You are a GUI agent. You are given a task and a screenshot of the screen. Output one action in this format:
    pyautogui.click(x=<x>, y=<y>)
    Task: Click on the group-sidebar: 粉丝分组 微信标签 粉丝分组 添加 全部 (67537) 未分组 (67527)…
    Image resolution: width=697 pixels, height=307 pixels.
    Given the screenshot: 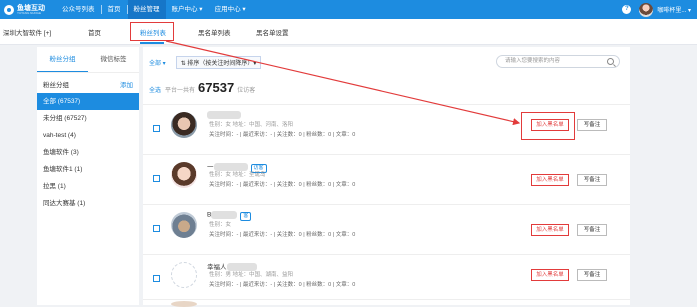 What is the action you would take?
    pyautogui.click(x=88, y=176)
    